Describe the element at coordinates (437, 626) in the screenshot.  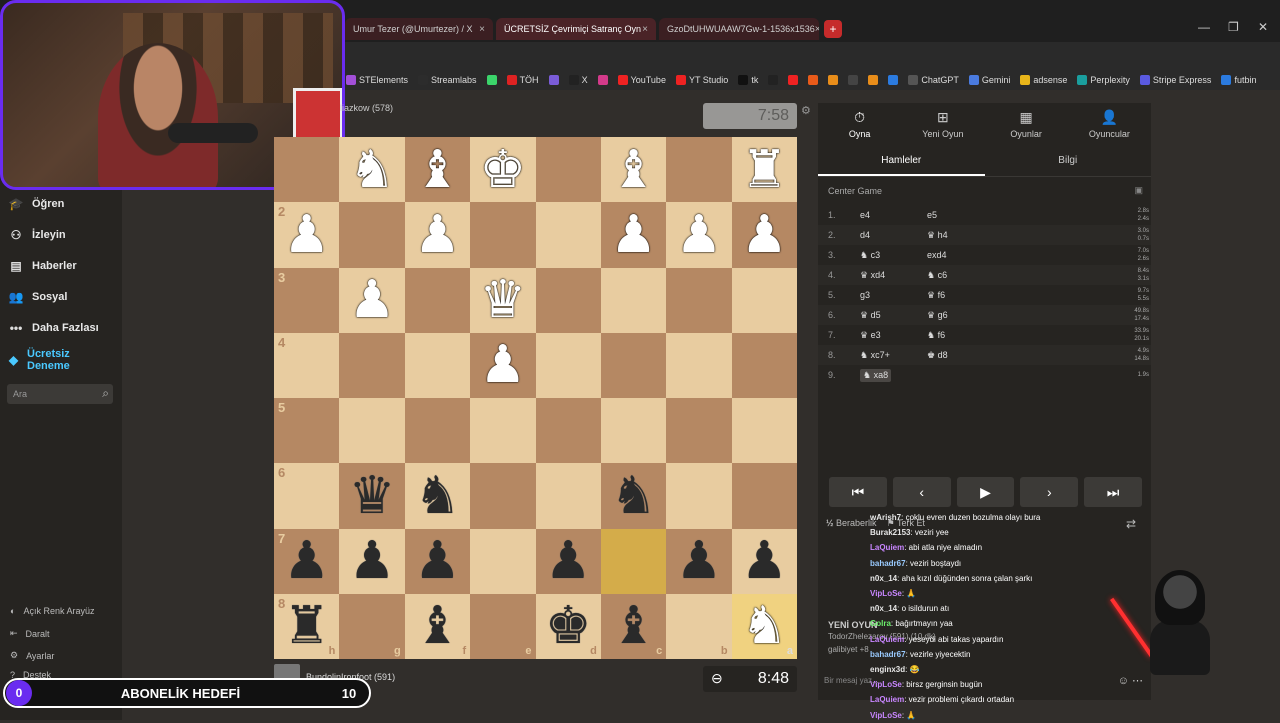
I see `board-square: f ♝` at that location.